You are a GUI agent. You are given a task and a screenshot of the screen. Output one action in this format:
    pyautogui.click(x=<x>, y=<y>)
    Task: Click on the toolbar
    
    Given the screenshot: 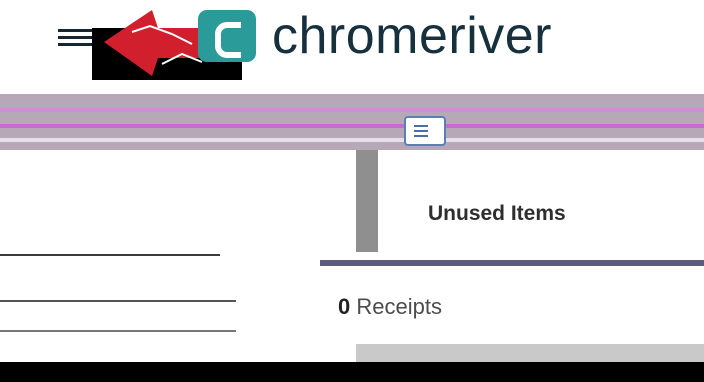 What is the action you would take?
    pyautogui.click(x=352, y=122)
    